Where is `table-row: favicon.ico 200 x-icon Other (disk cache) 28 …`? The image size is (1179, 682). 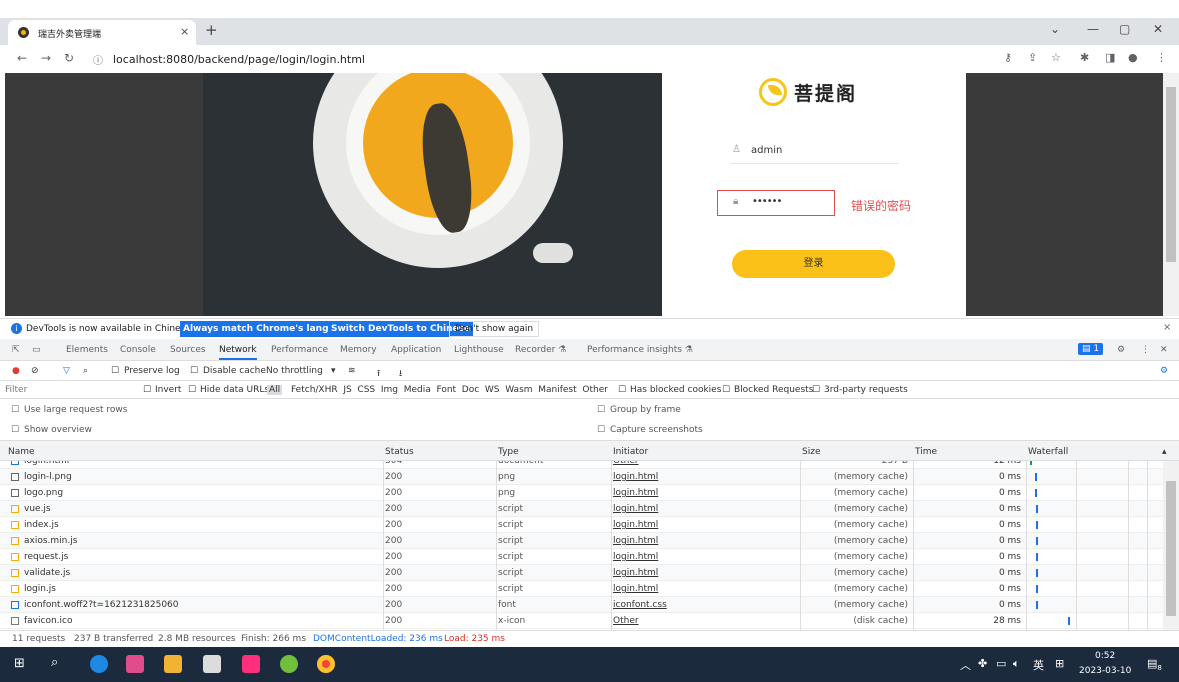
table-row: favicon.ico 200 x-icon Other (disk cache) 28 … is located at coordinates (581, 621).